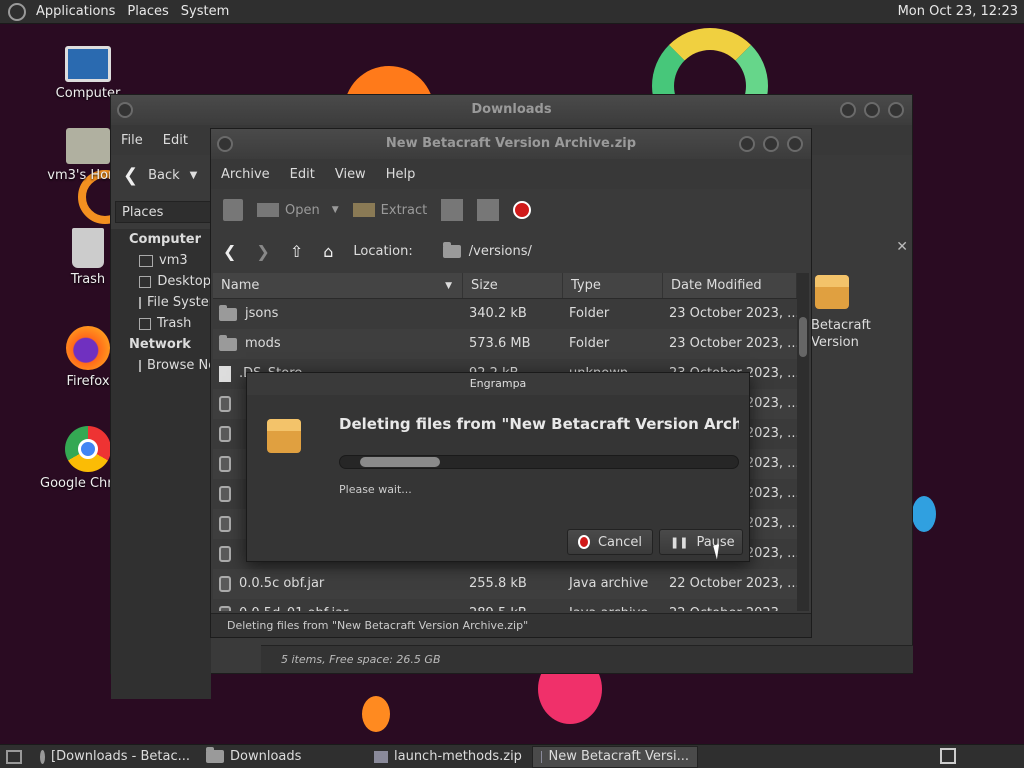 The width and height of the screenshot is (1024, 768). I want to click on cancel-label: Cancel, so click(619, 542).